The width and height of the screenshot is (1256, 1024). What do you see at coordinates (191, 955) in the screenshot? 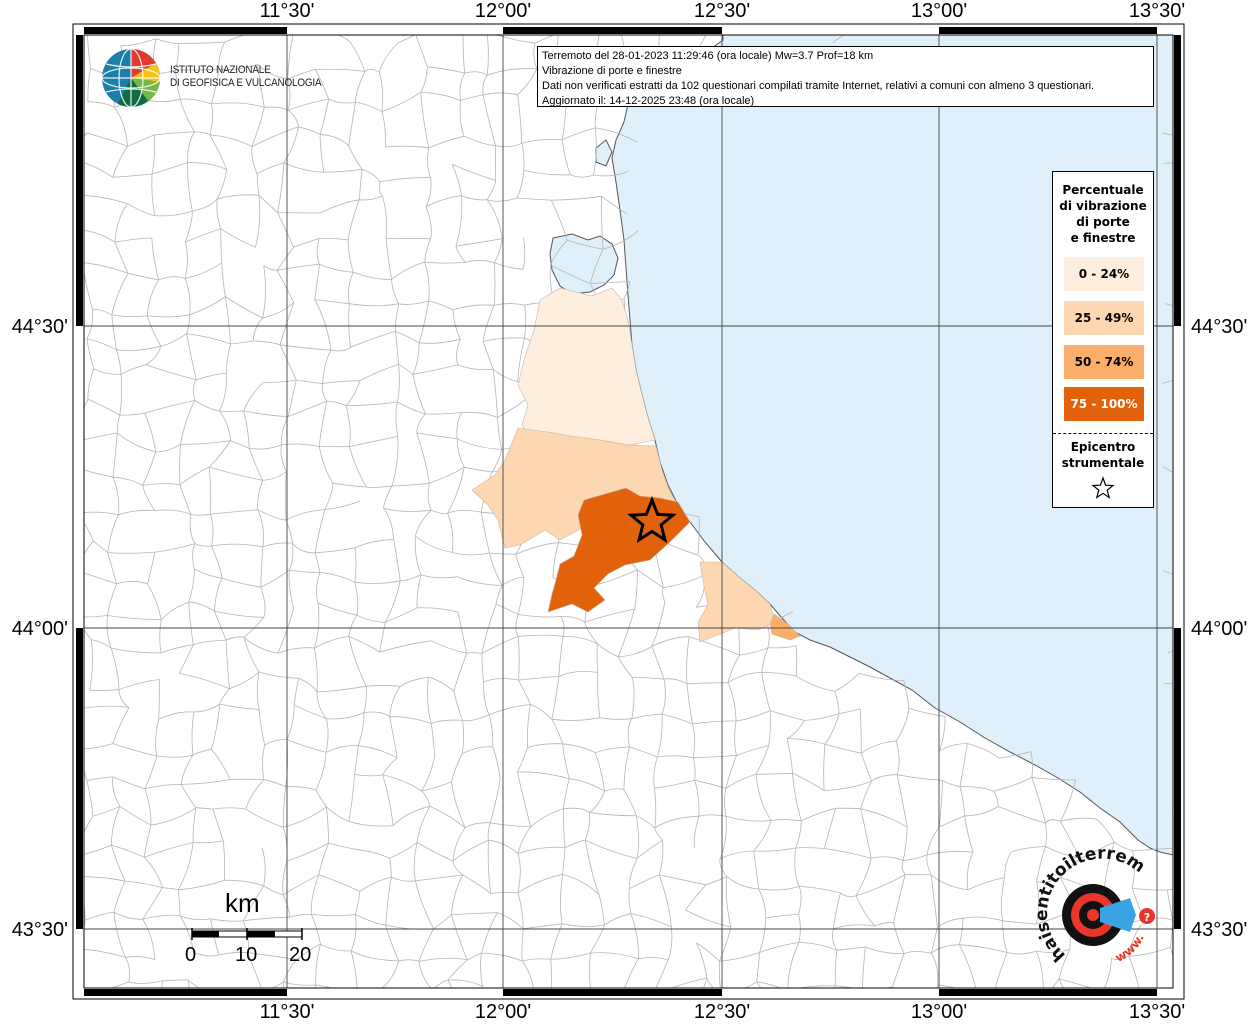
I see `scale-tick-0: 0` at bounding box center [191, 955].